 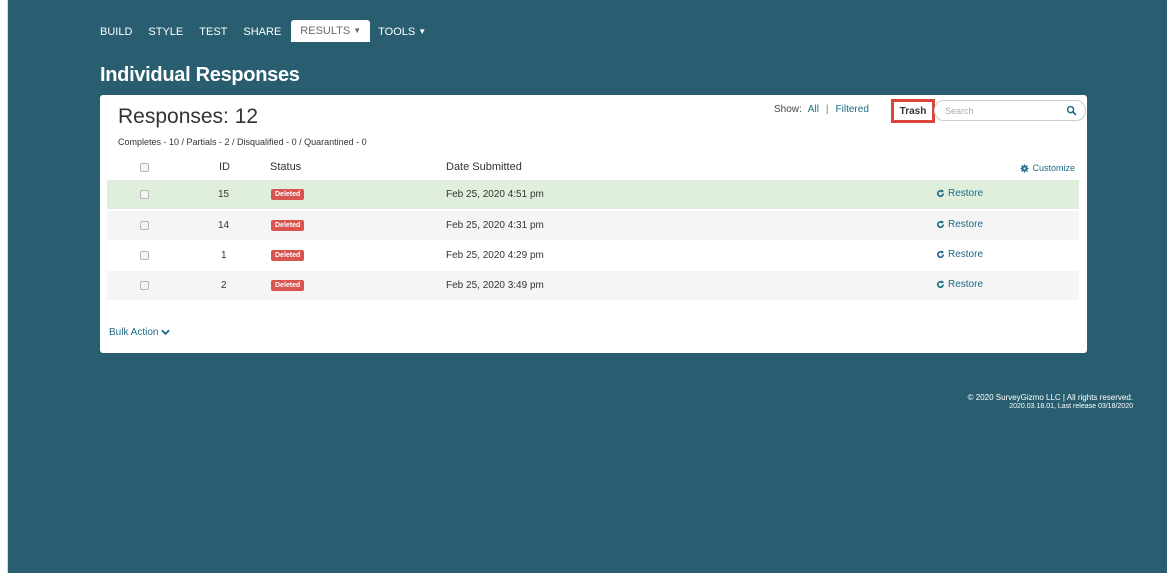 I want to click on footer-release: 2020.03.18.01, Last release 03/18/2020, so click(x=1071, y=406).